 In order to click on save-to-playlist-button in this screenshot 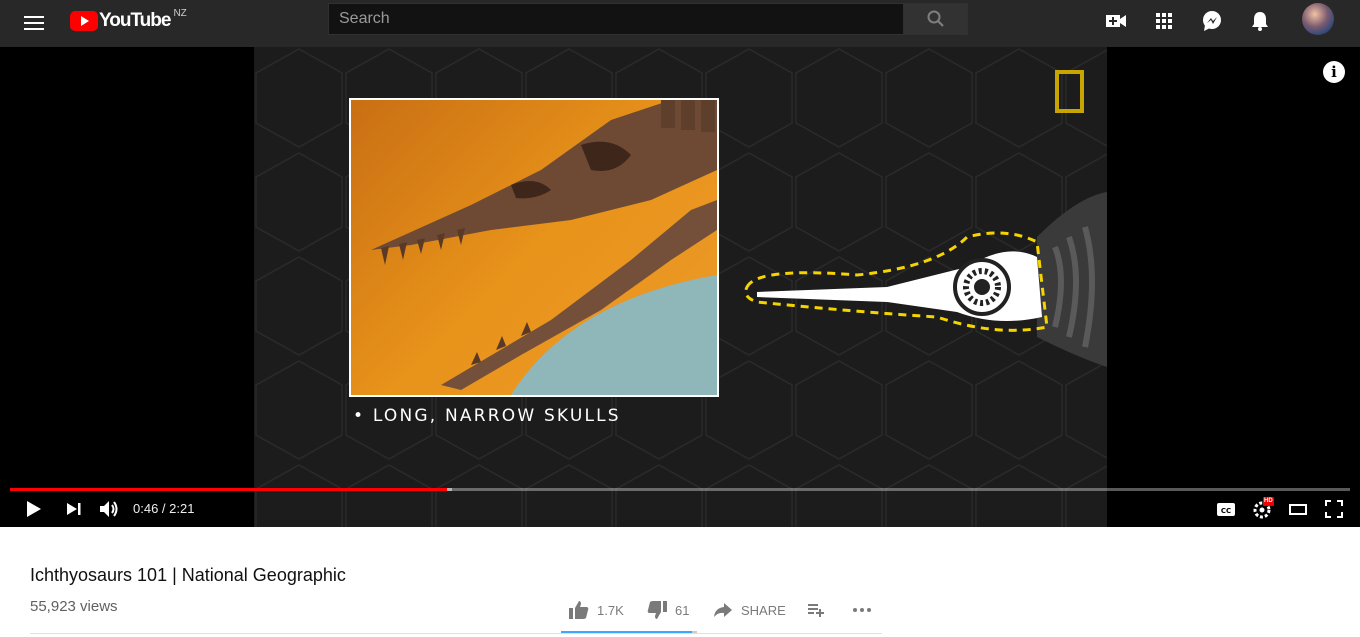, I will do `click(816, 610)`.